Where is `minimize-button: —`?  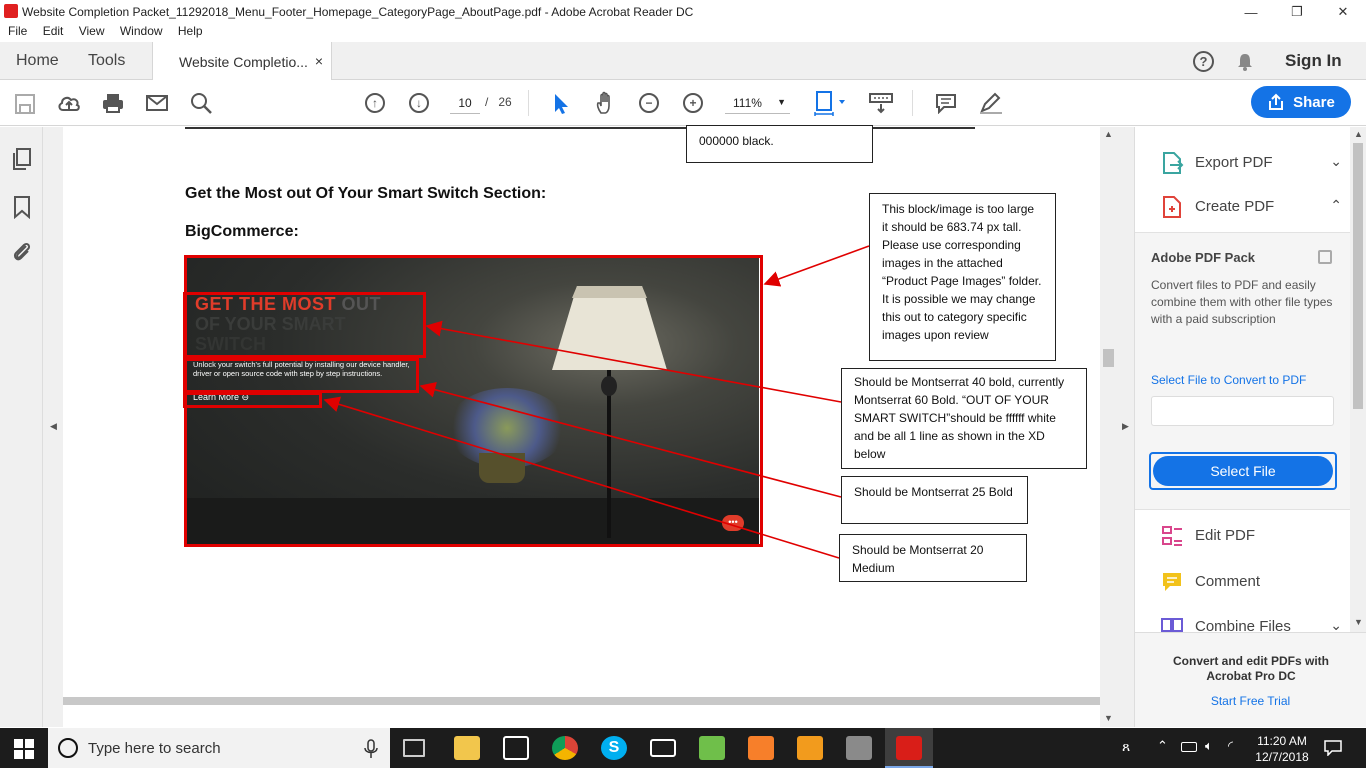
minimize-button: — is located at coordinates (1251, 12).